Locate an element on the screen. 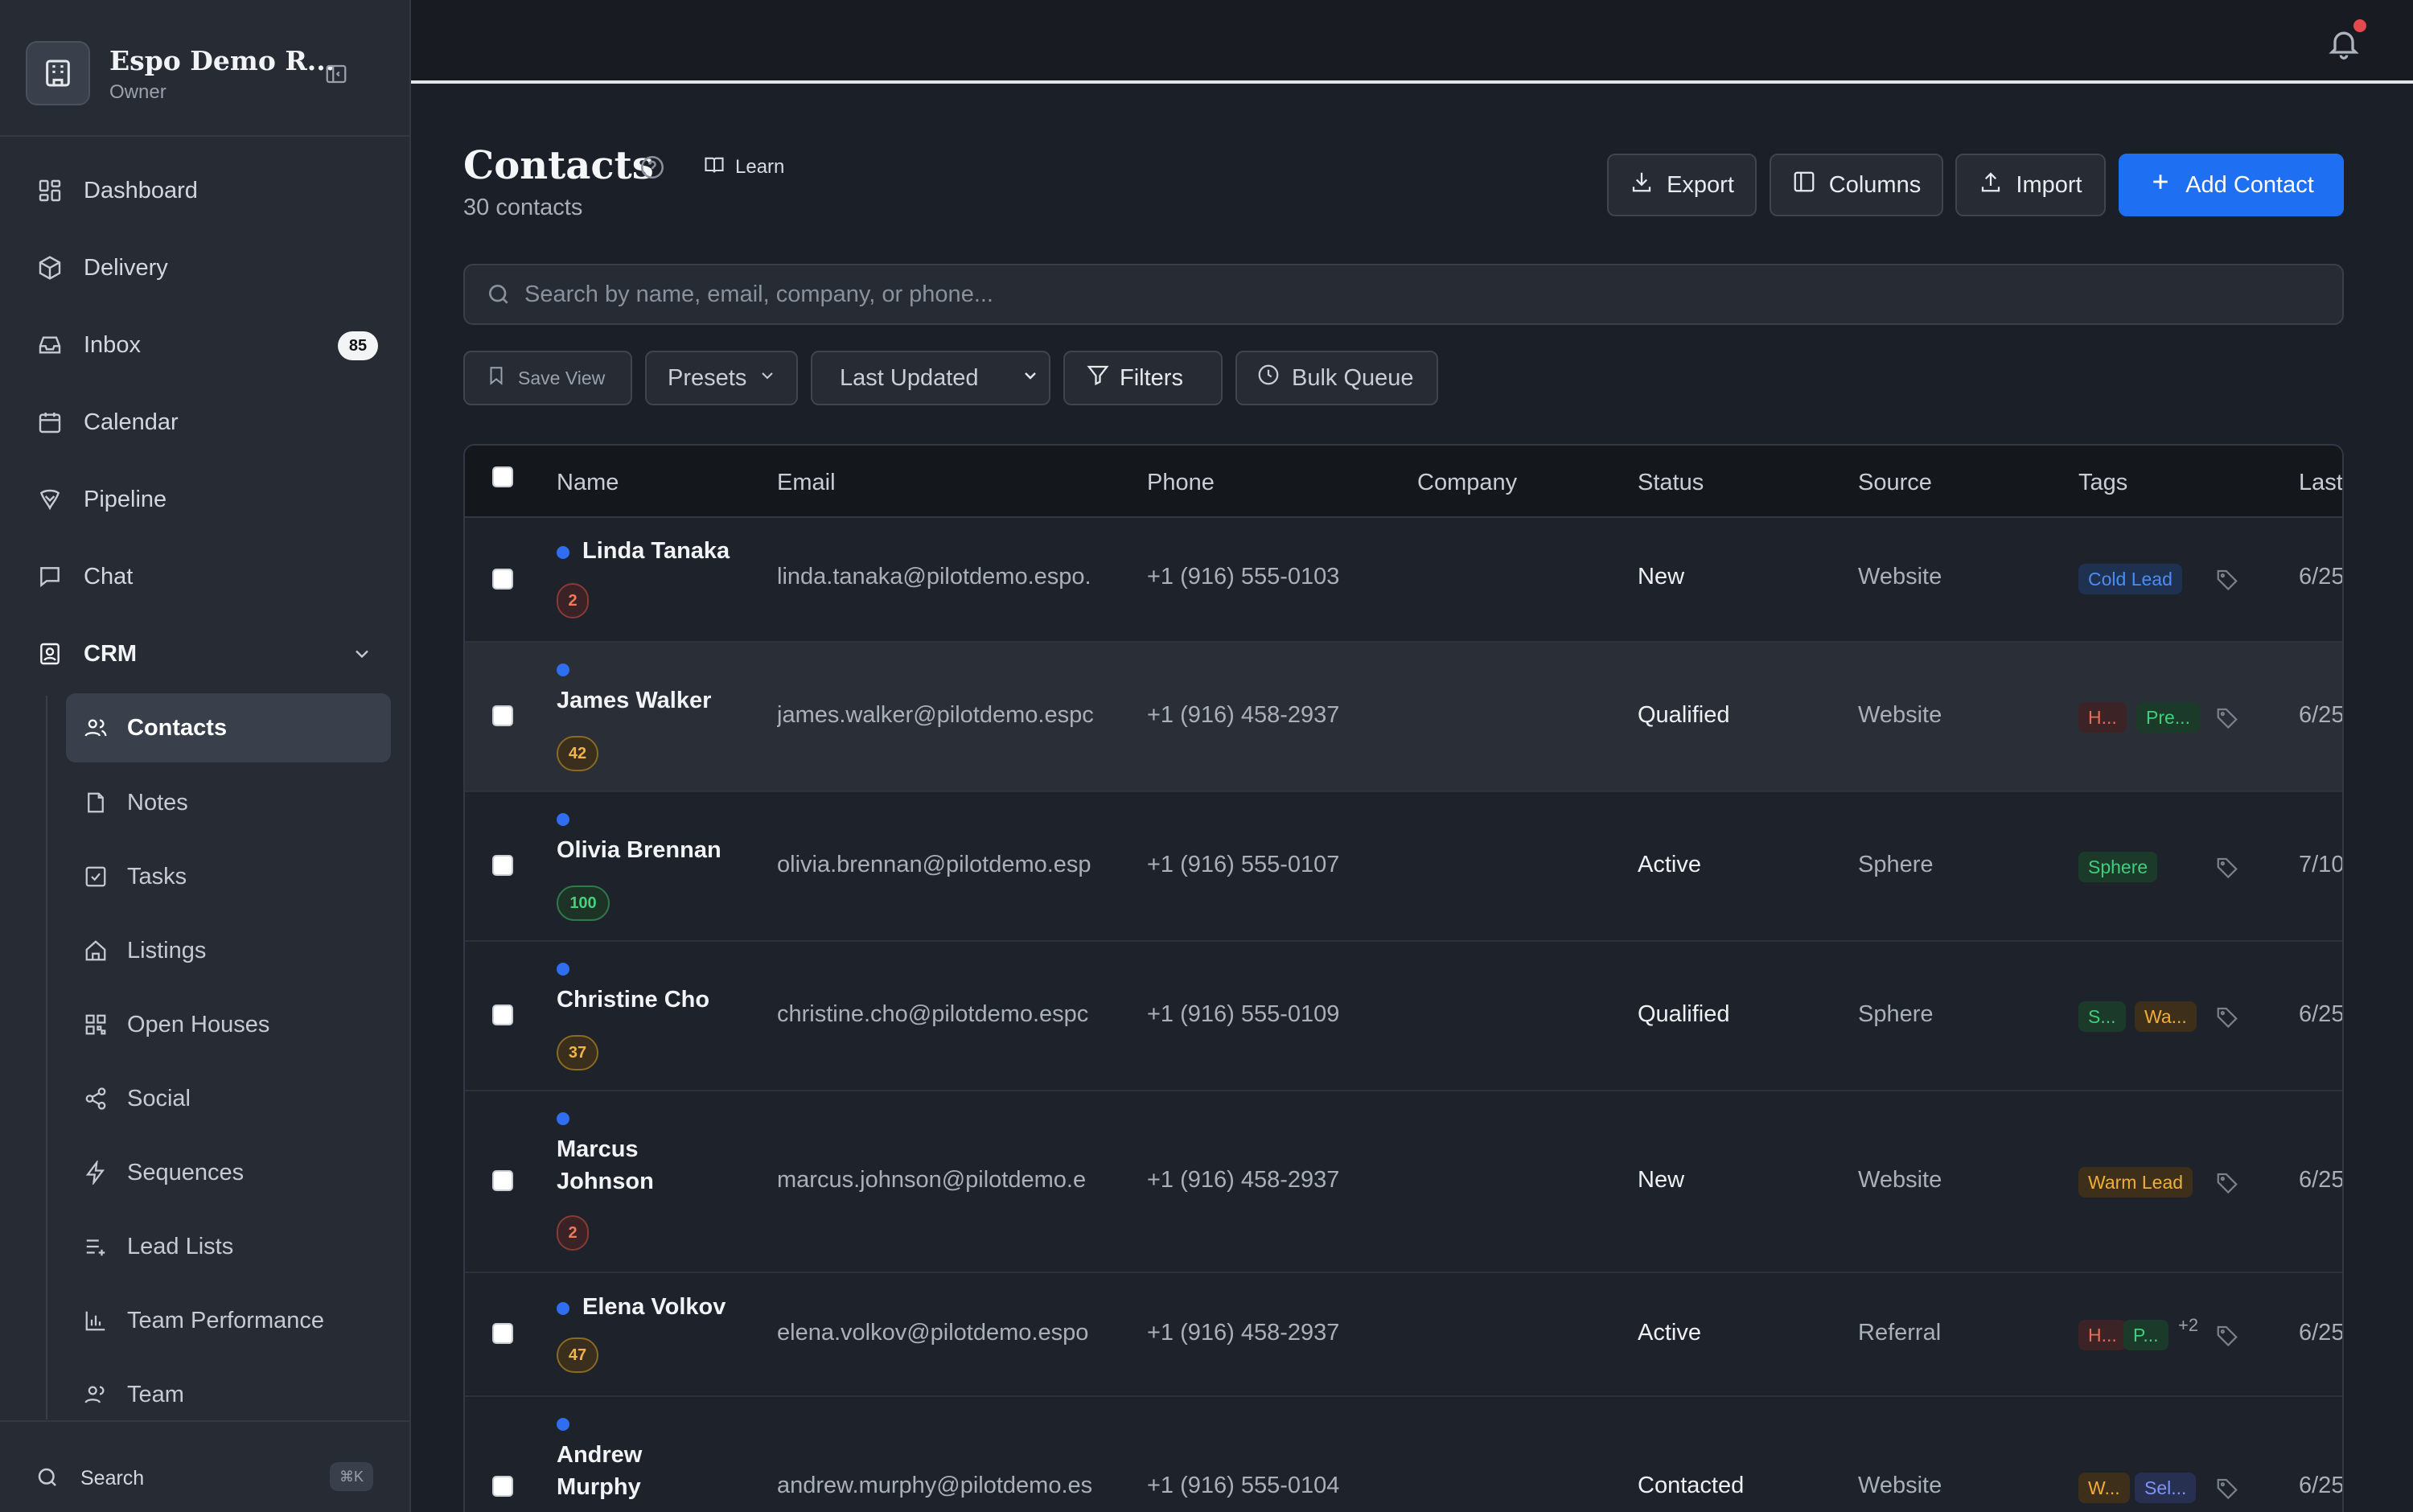  contact-name: Christine Cho is located at coordinates (633, 1000).